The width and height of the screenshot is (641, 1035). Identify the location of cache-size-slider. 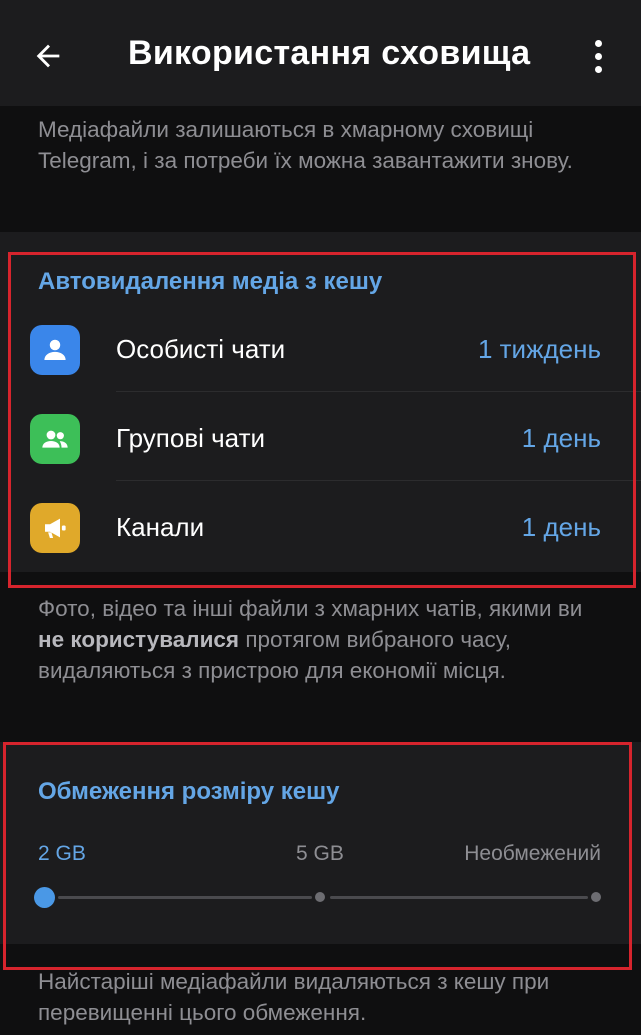
(317, 897).